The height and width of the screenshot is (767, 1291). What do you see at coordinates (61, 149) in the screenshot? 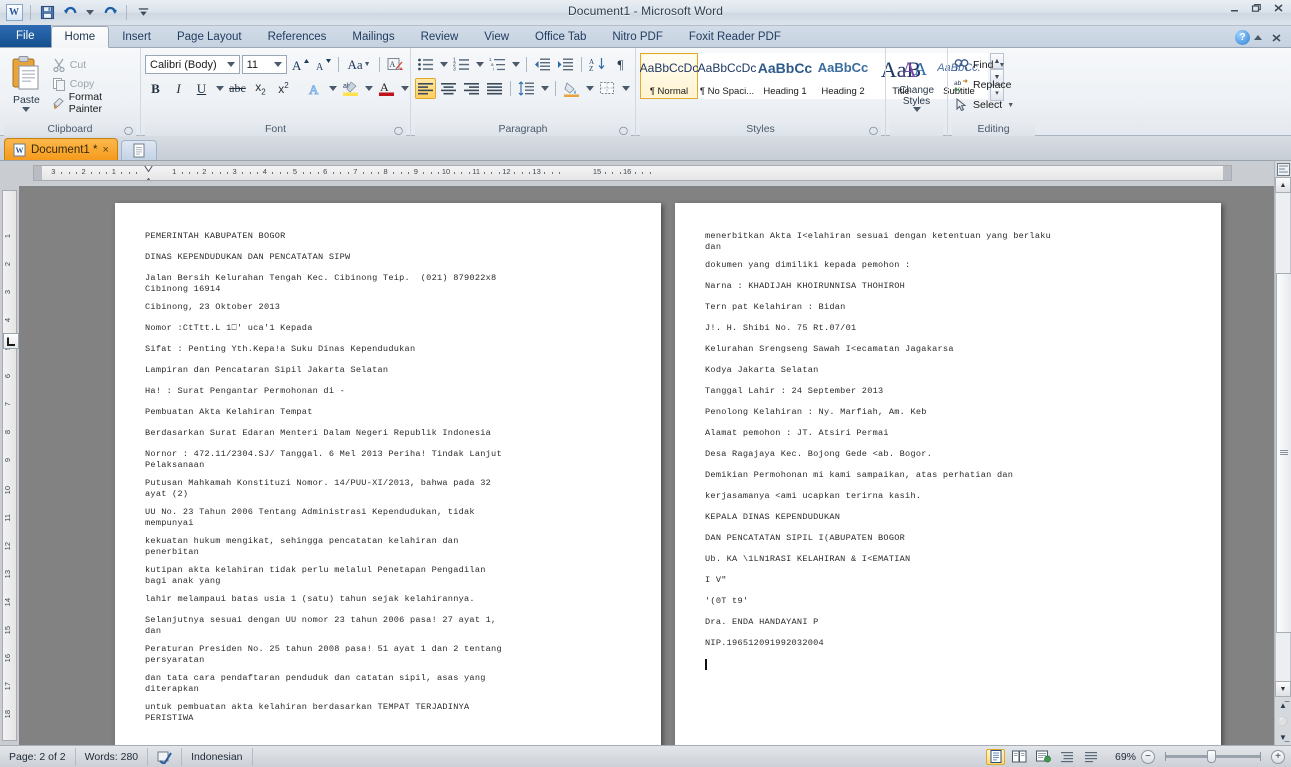
I see `document-tab-document1: W Document1 * ×` at bounding box center [61, 149].